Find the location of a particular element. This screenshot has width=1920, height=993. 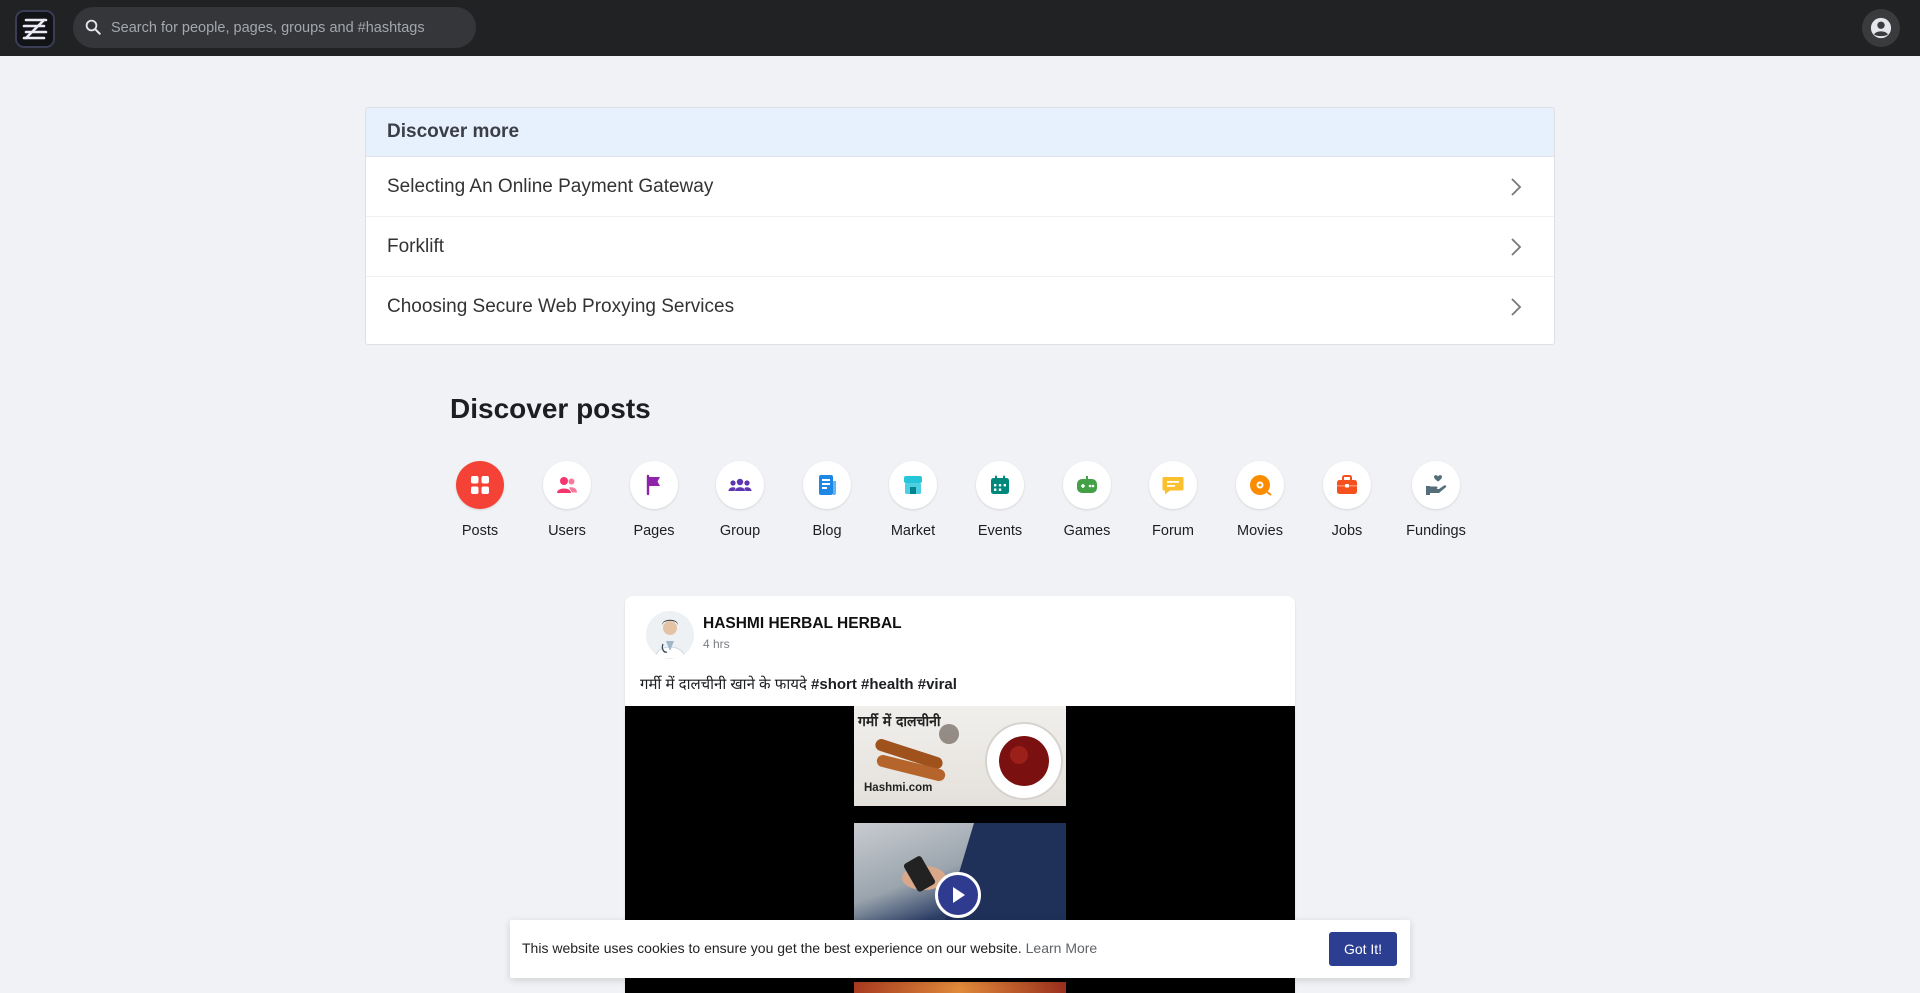

discover-posts-title: Discover posts is located at coordinates (550, 408).